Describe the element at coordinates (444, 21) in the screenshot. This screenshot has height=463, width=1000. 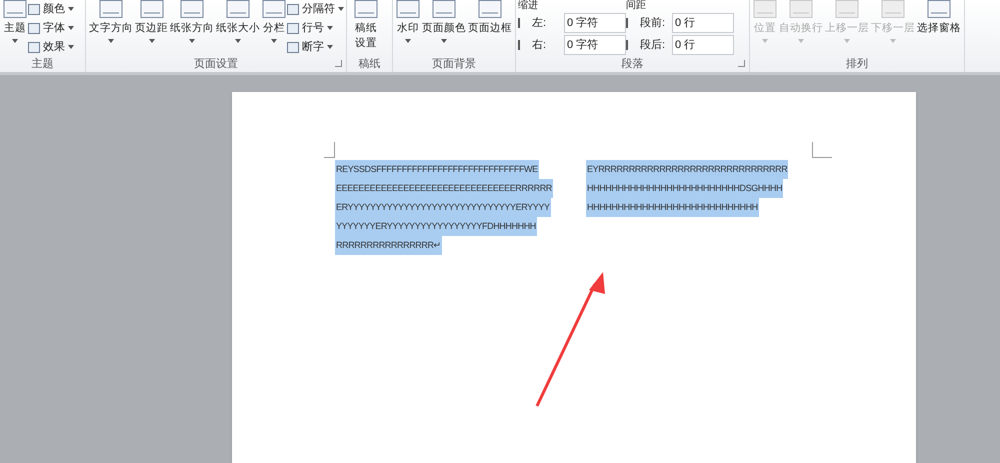
I see `ribbon-button: 页面颜色` at that location.